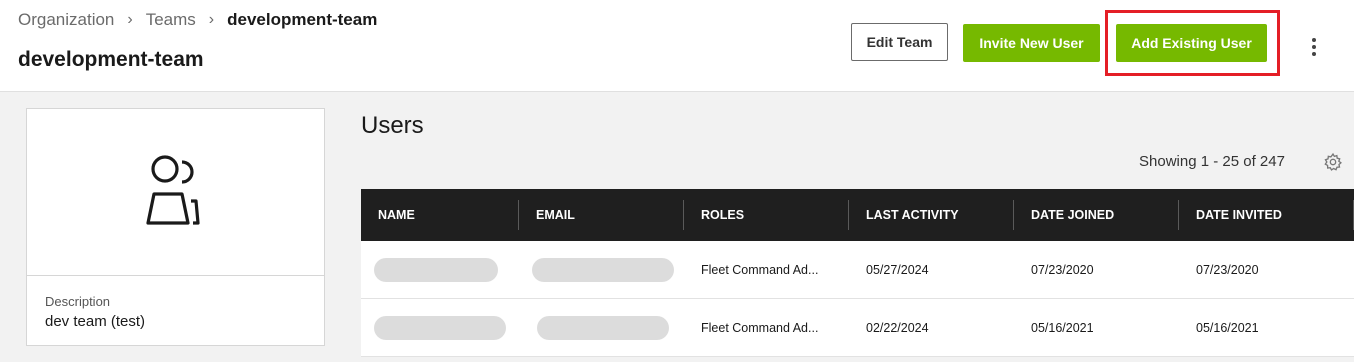 This screenshot has width=1354, height=362. I want to click on date-joined-cell: 05/16/2021, so click(1062, 327).